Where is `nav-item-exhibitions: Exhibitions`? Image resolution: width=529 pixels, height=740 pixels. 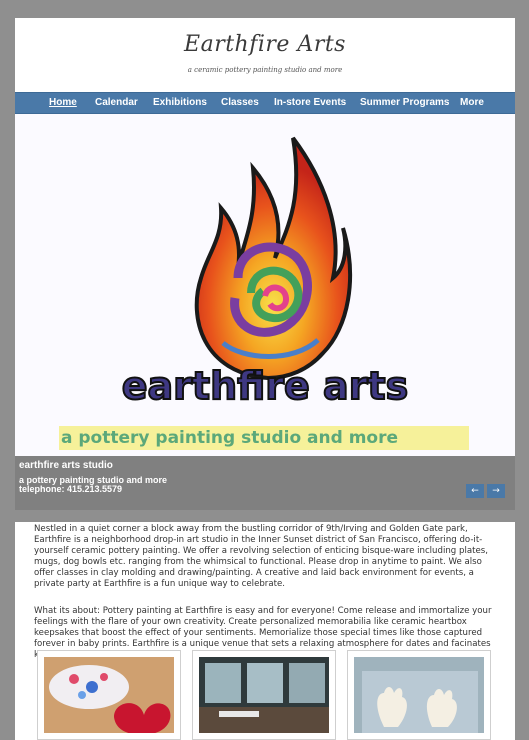 nav-item-exhibitions: Exhibitions is located at coordinates (180, 102).